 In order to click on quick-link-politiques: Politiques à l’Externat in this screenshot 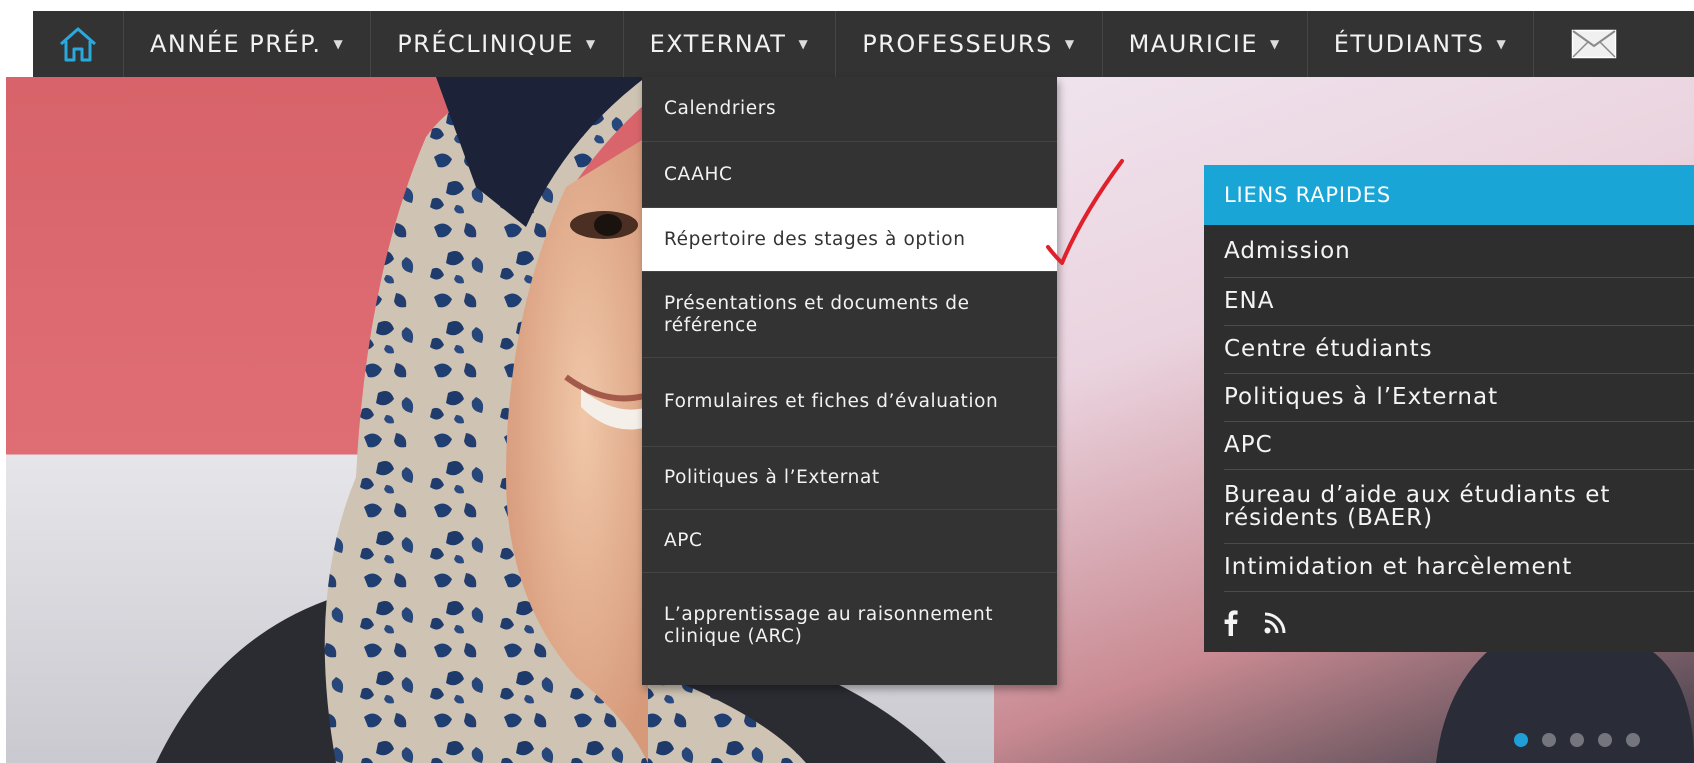, I will do `click(1459, 398)`.